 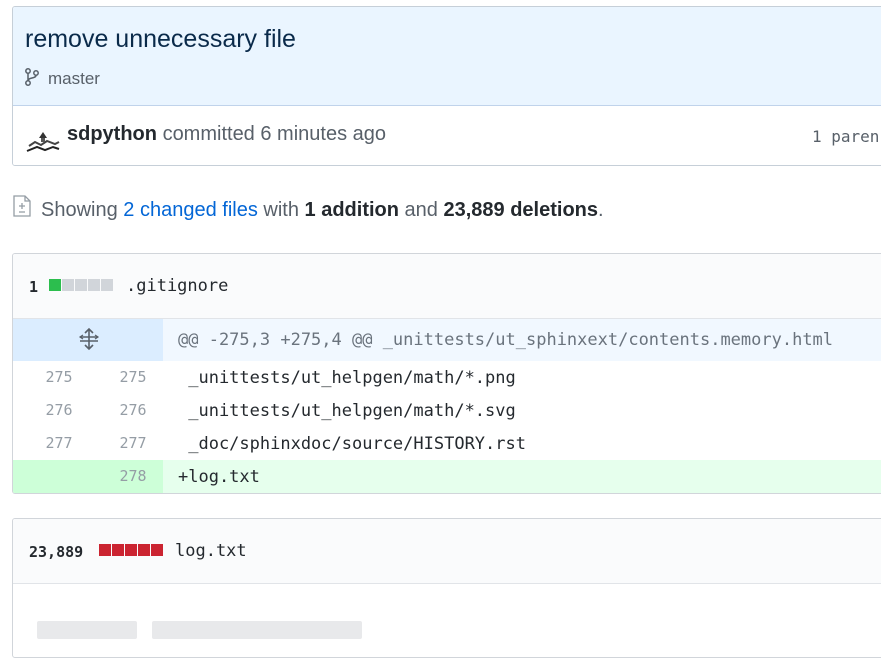 I want to click on deletions-count: 23,889 deletions, so click(x=521, y=210).